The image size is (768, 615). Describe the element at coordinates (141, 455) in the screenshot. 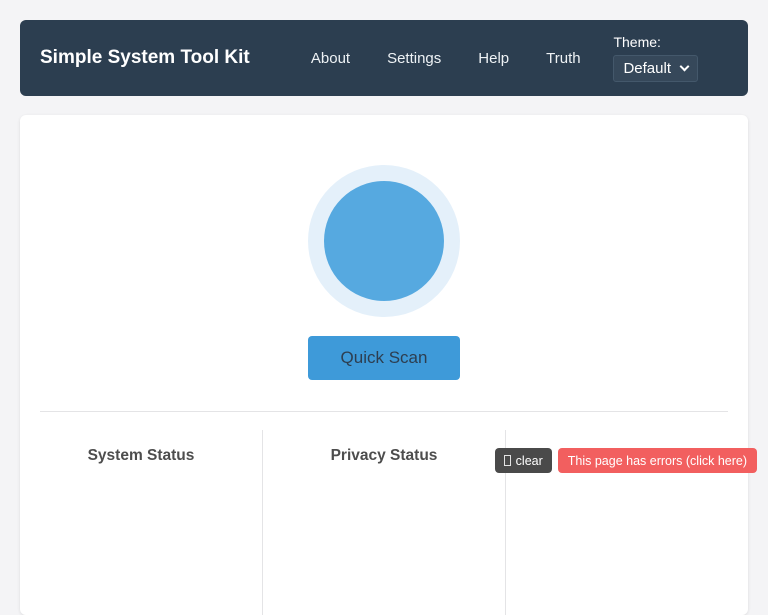

I see `system-status-title: System Status` at that location.